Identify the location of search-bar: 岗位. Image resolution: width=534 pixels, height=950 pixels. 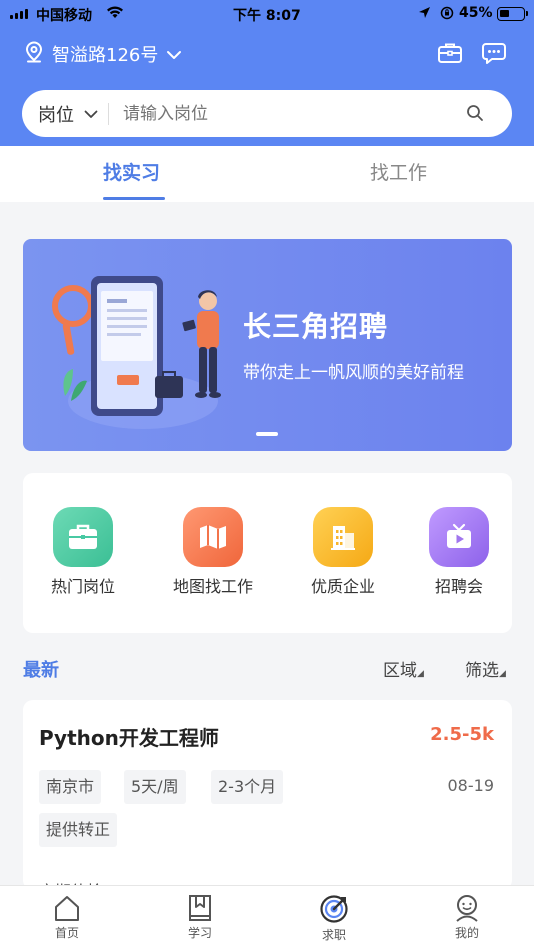
(267, 113).